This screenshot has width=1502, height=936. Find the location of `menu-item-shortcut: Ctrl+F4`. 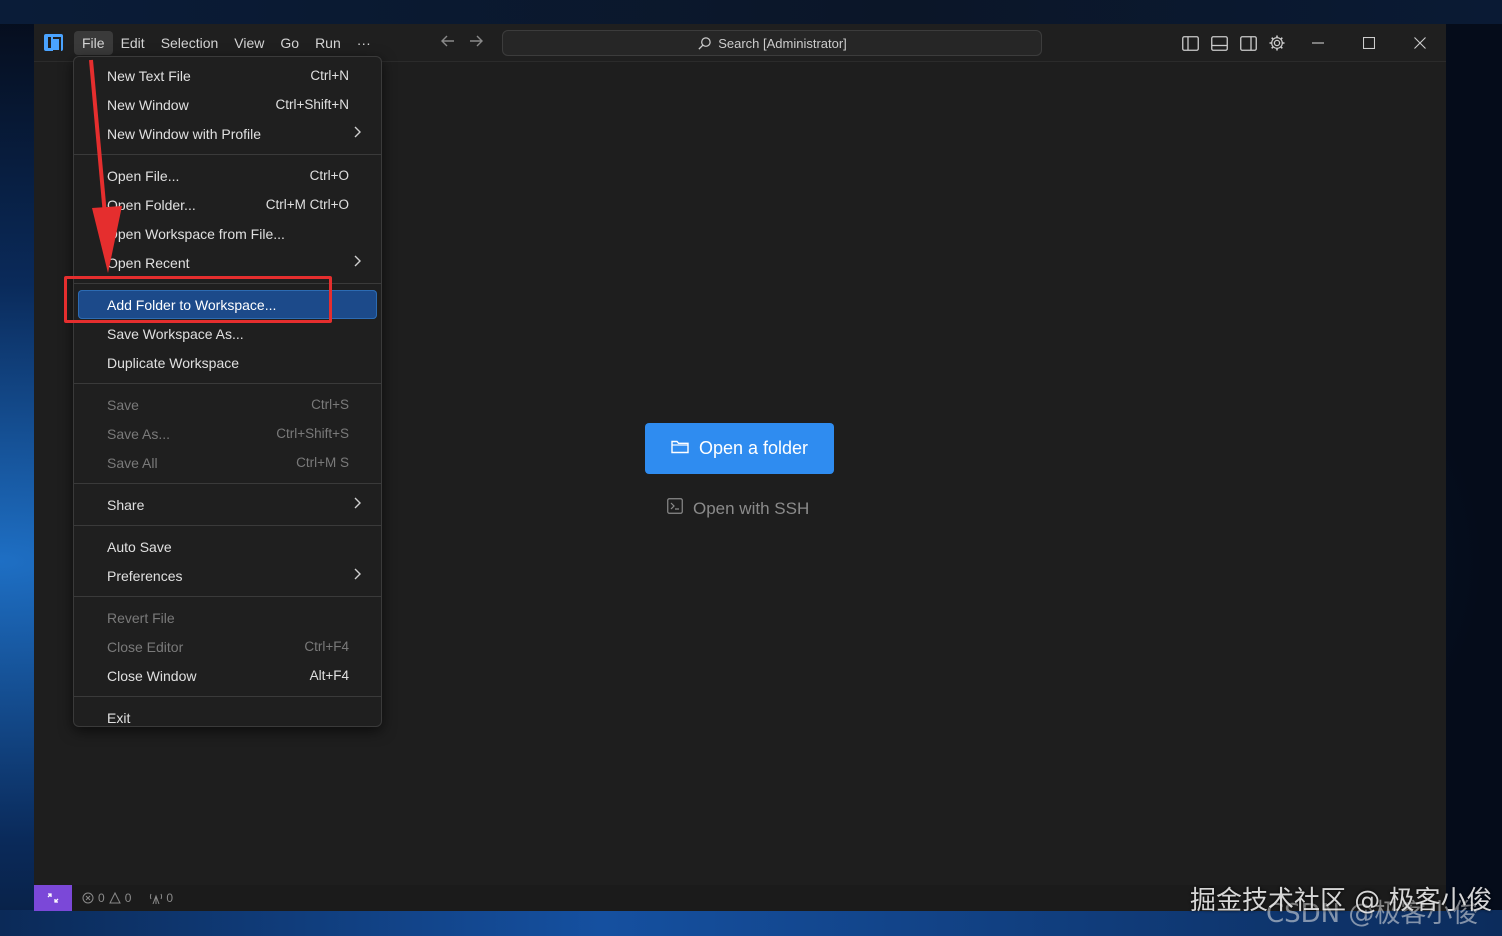

menu-item-shortcut: Ctrl+F4 is located at coordinates (326, 646).